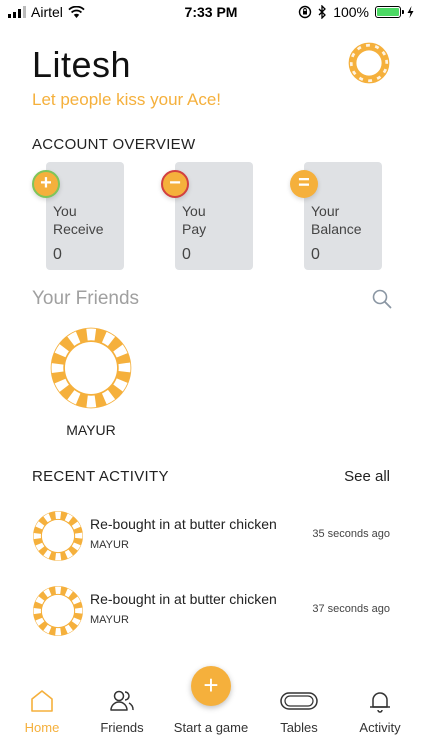 The width and height of the screenshot is (422, 750). I want to click on tab-activity: Activity, so click(380, 711).